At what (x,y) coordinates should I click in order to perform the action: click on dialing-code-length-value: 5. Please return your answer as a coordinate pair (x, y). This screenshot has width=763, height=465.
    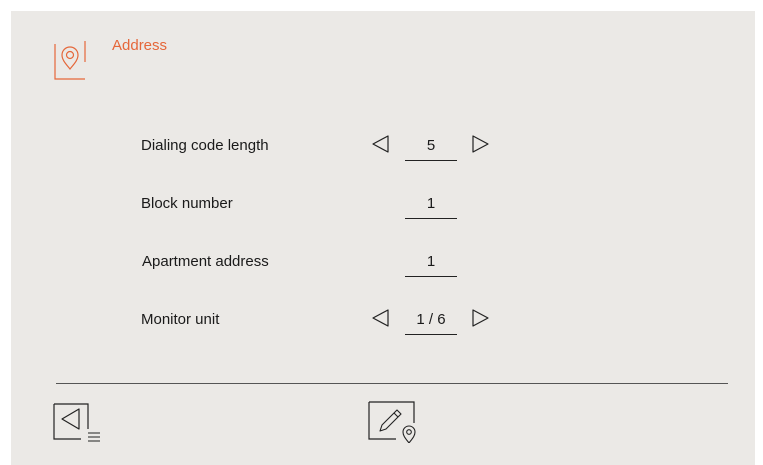
    Looking at the image, I should click on (431, 149).